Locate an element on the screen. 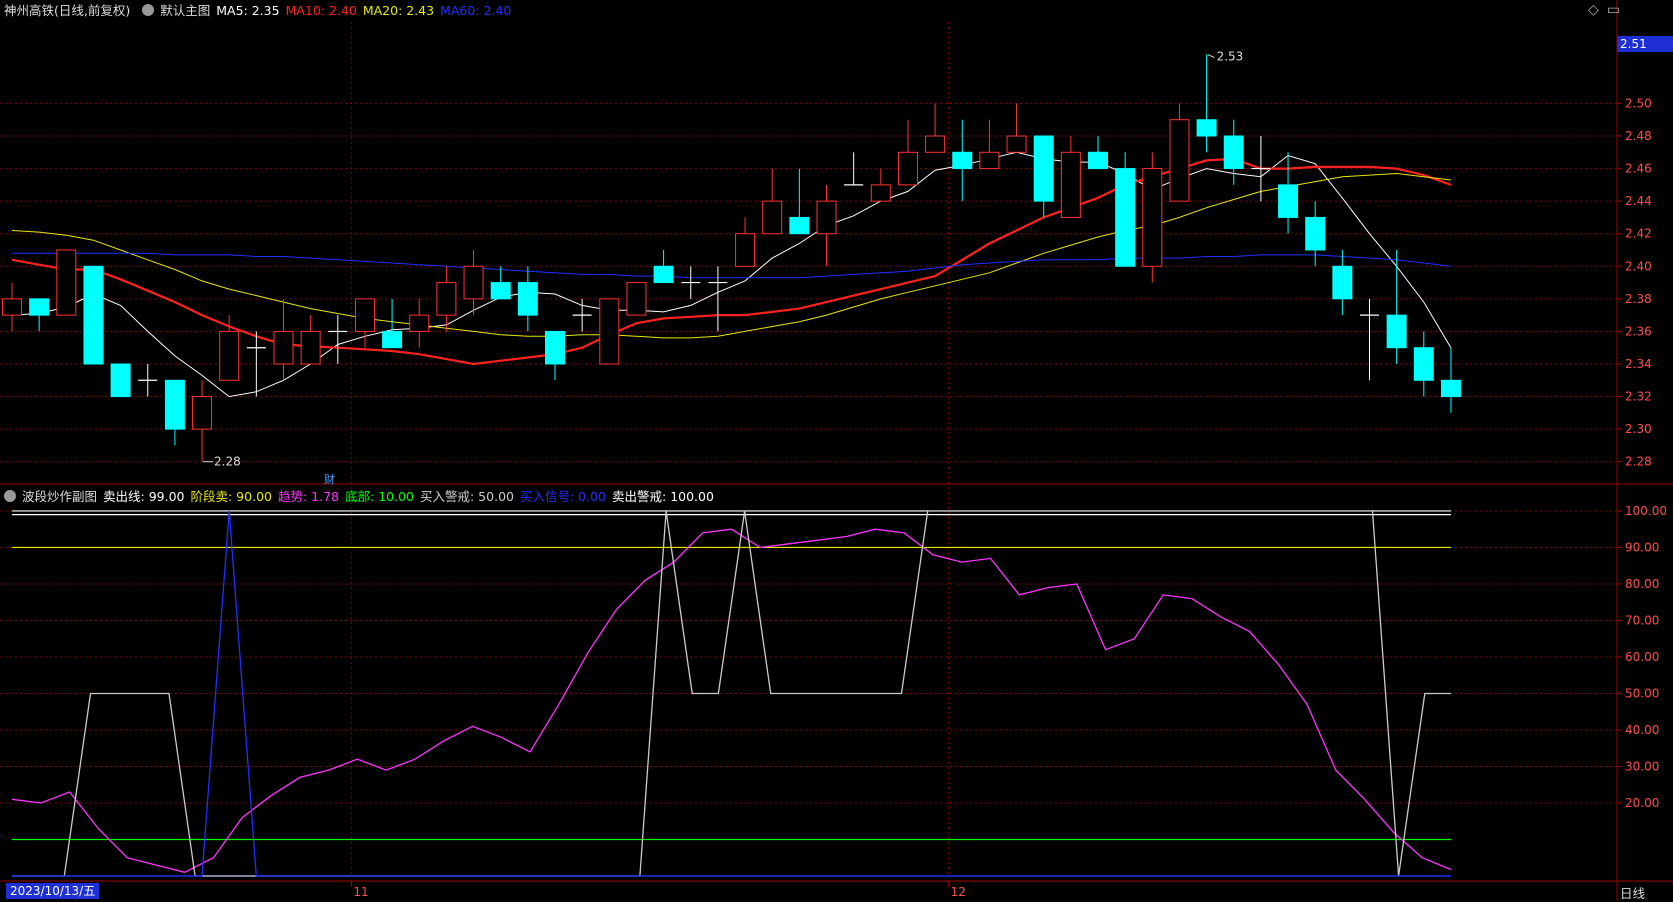  price-tick-label: 2.50 is located at coordinates (1638, 103).